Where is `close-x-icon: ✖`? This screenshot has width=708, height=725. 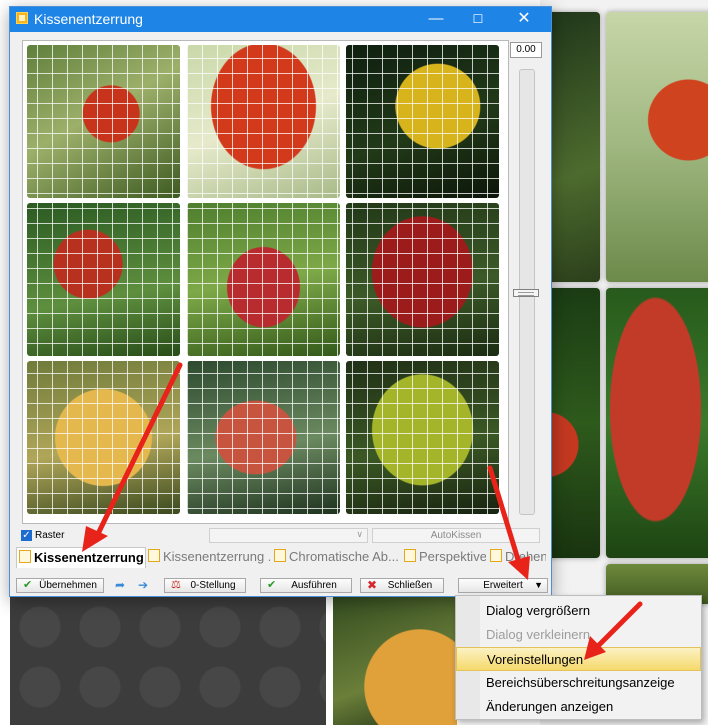 close-x-icon: ✖ is located at coordinates (372, 585).